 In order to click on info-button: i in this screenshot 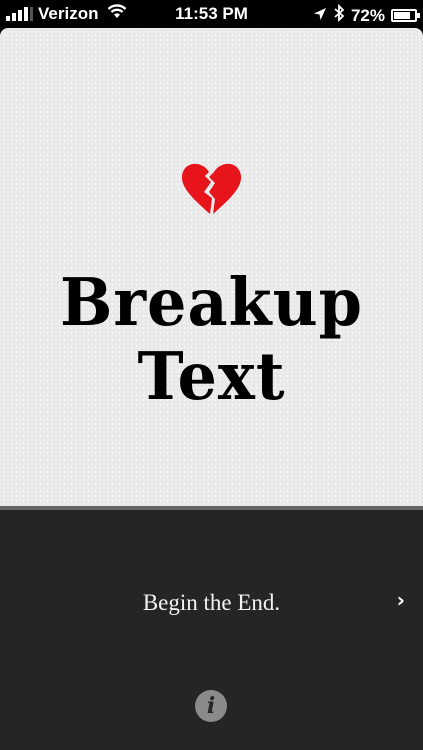, I will do `click(211, 706)`.